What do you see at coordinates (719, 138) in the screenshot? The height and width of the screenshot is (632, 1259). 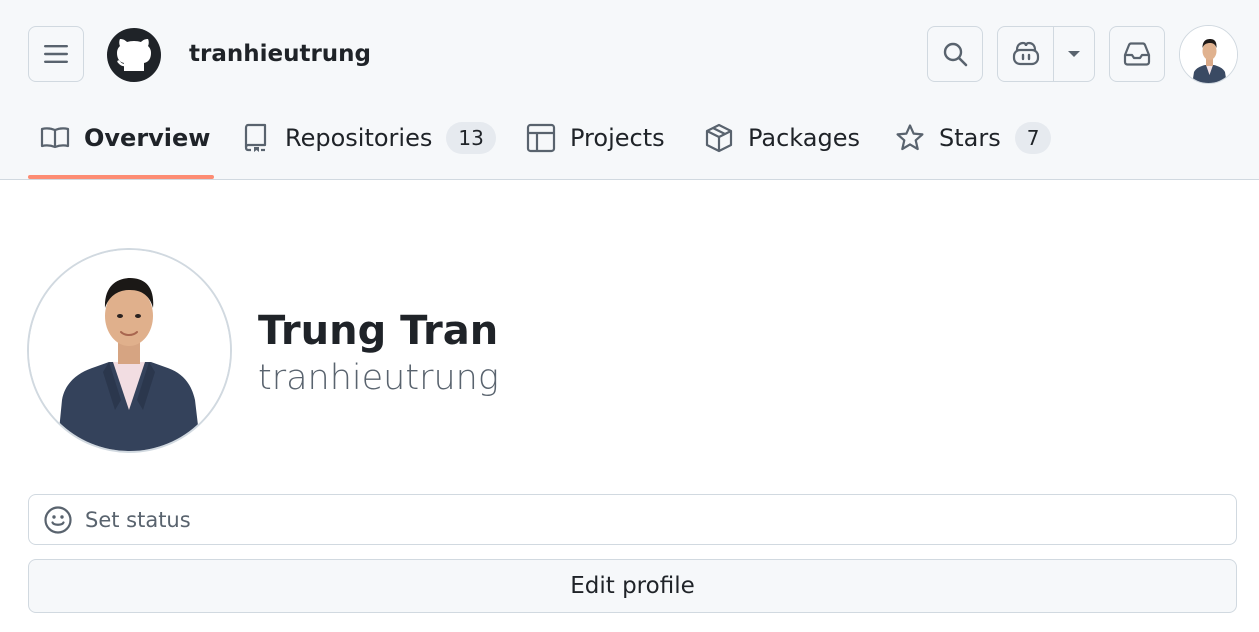 I see `package-icon` at bounding box center [719, 138].